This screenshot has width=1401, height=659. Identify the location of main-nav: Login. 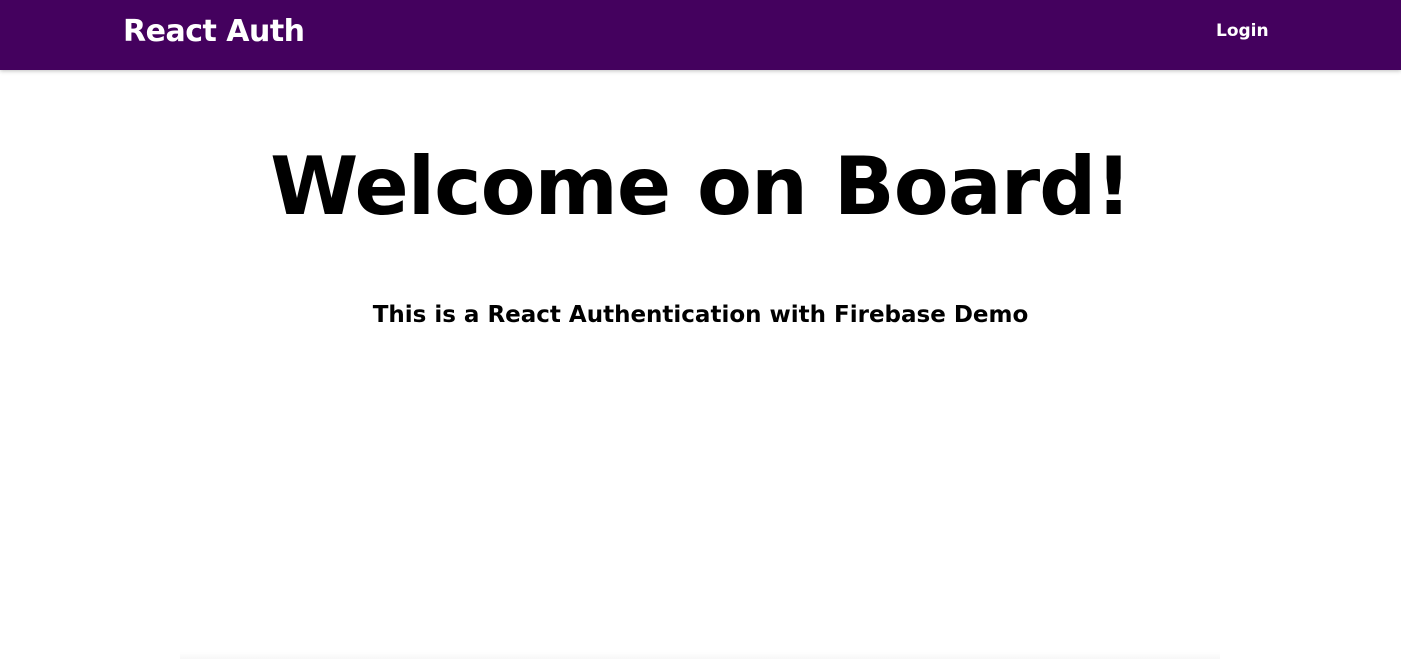
(1242, 31).